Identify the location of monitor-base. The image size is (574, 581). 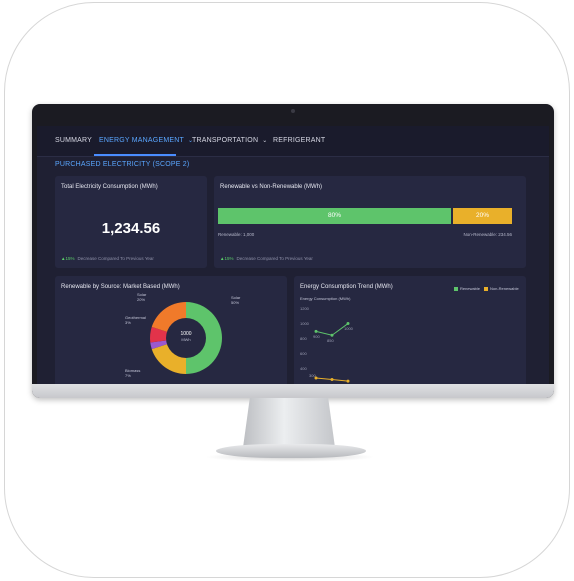
(291, 451).